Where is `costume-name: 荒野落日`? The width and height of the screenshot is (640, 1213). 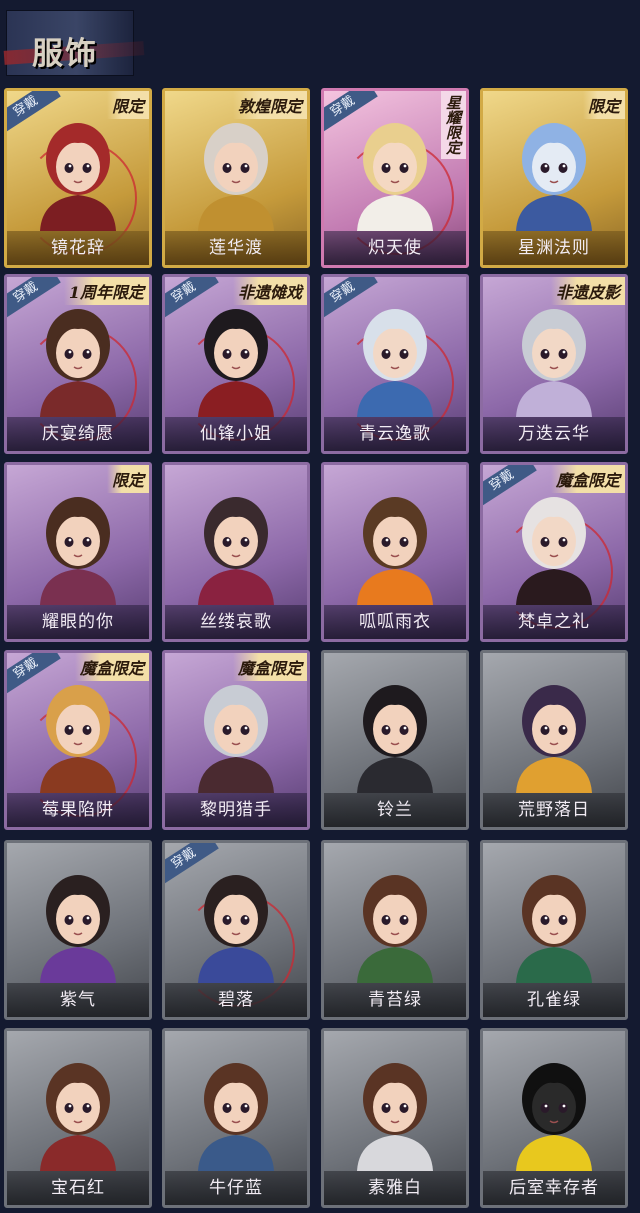
costume-name: 荒野落日 is located at coordinates (554, 810).